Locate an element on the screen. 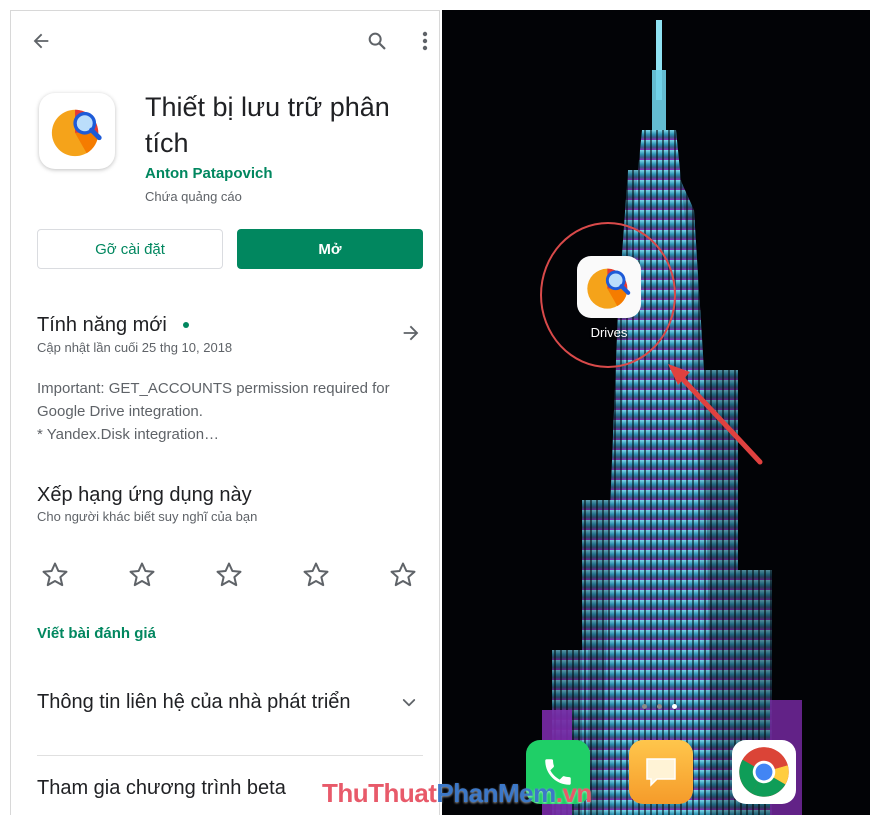 The width and height of the screenshot is (870, 815). watermark-part: ThuThuat is located at coordinates (379, 793).